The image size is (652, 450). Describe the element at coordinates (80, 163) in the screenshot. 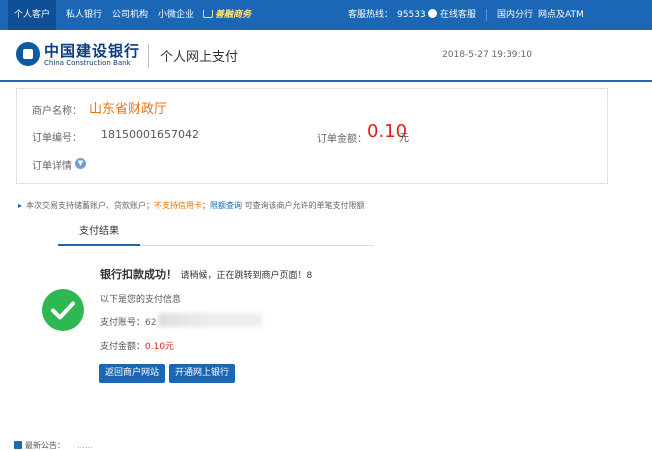

I see `chevron-down-icon: ▼` at that location.